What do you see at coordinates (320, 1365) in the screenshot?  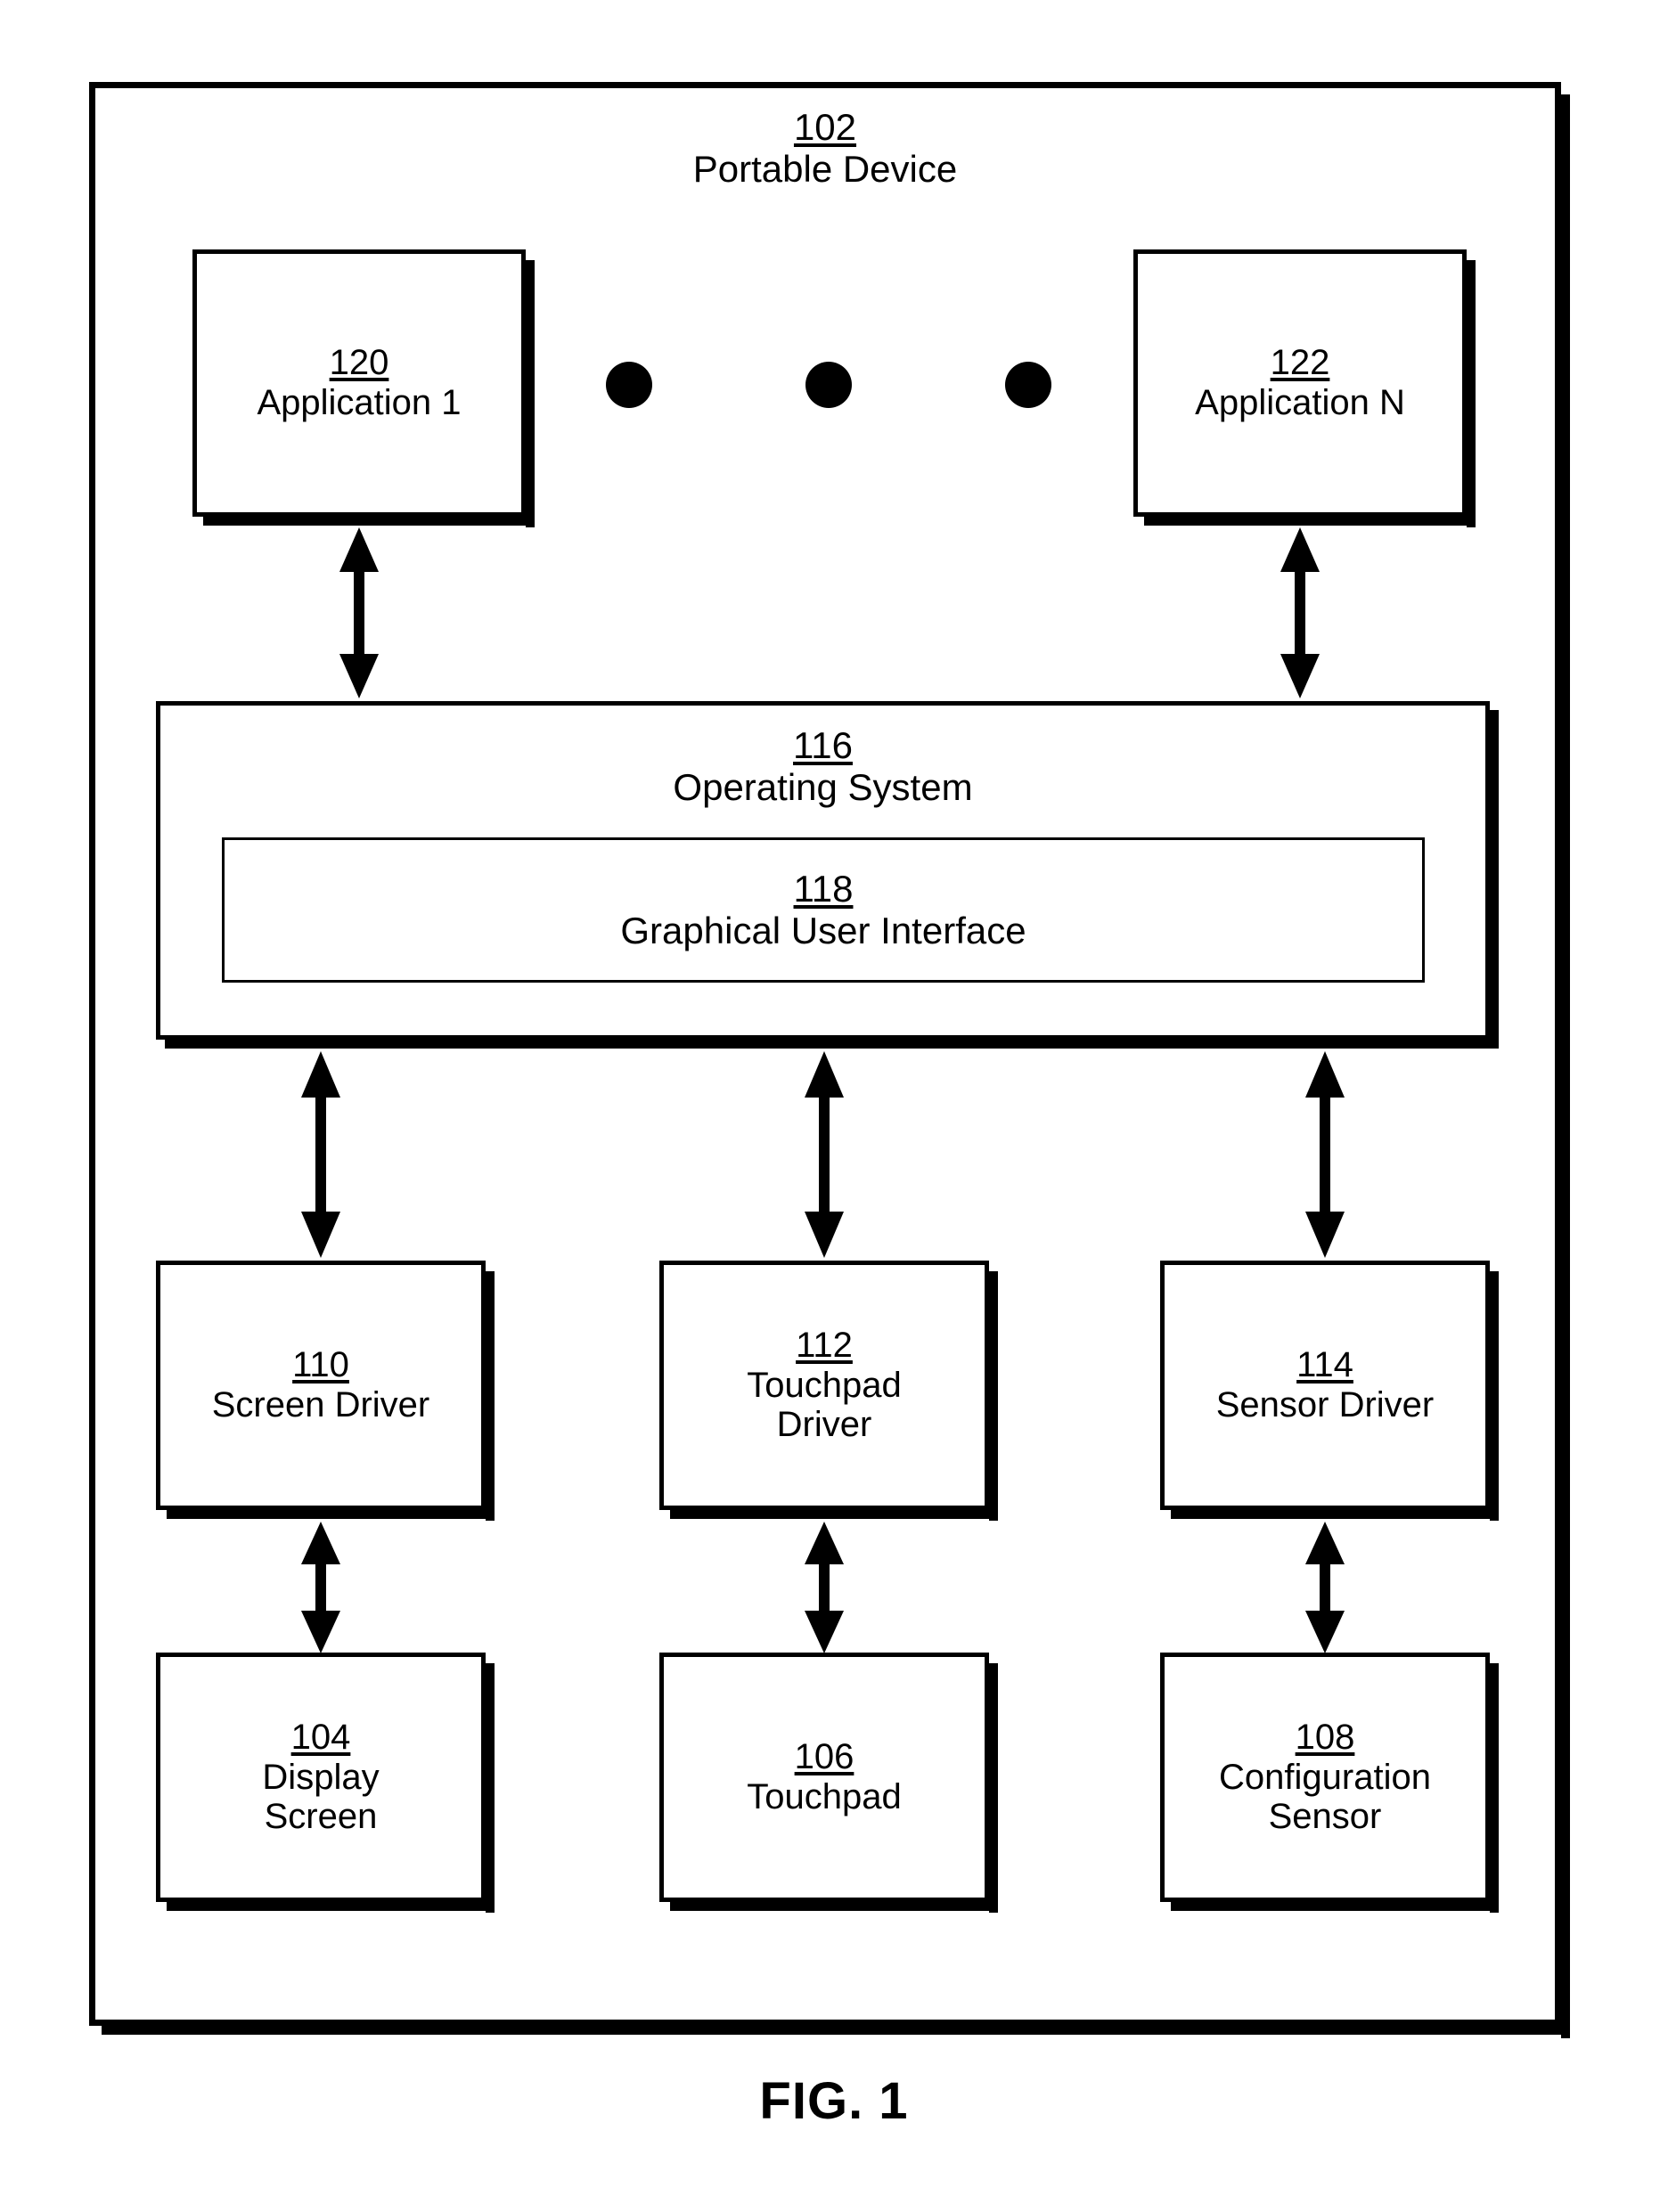 I see `screen-driver-ref: 110` at bounding box center [320, 1365].